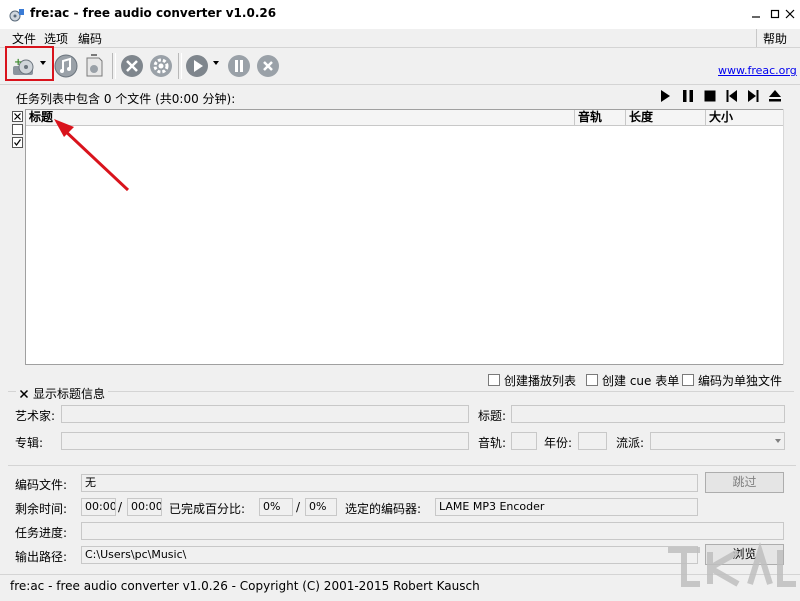  What do you see at coordinates (402, 465) in the screenshot?
I see `section-divider` at bounding box center [402, 465].